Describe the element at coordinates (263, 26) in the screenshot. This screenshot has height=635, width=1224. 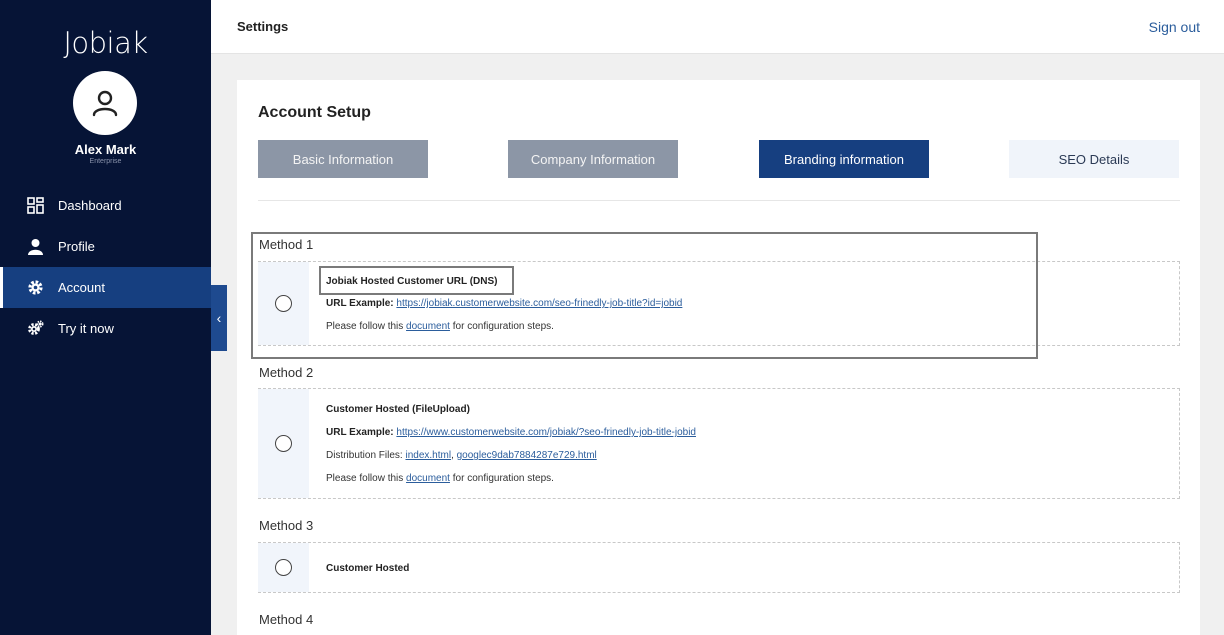
I see `page-title: Settings` at that location.